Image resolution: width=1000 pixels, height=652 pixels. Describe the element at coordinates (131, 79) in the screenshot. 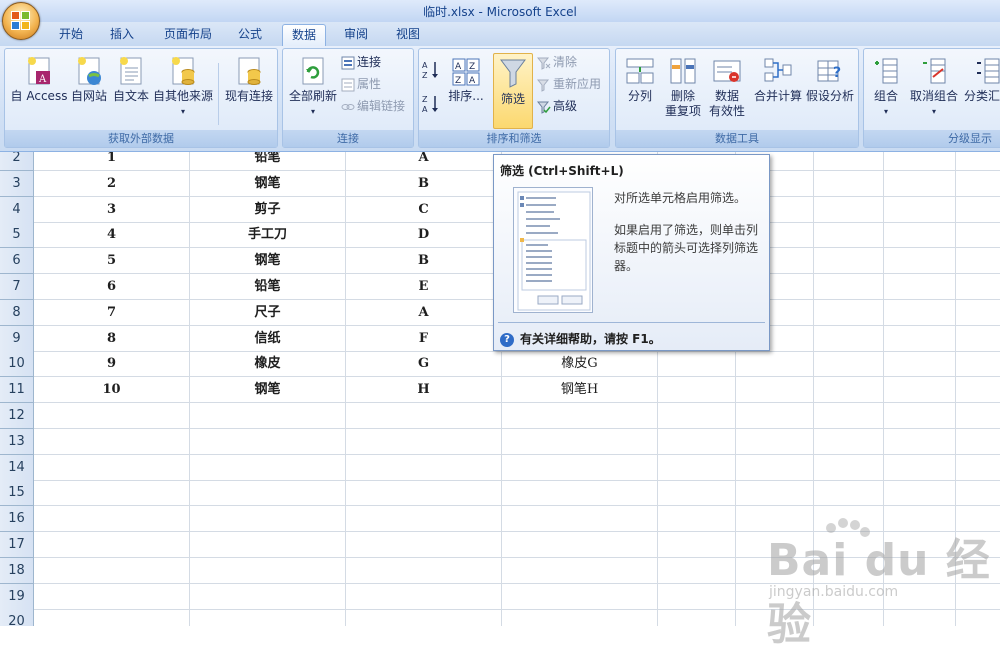

I see `from-text-button: 自文本` at that location.